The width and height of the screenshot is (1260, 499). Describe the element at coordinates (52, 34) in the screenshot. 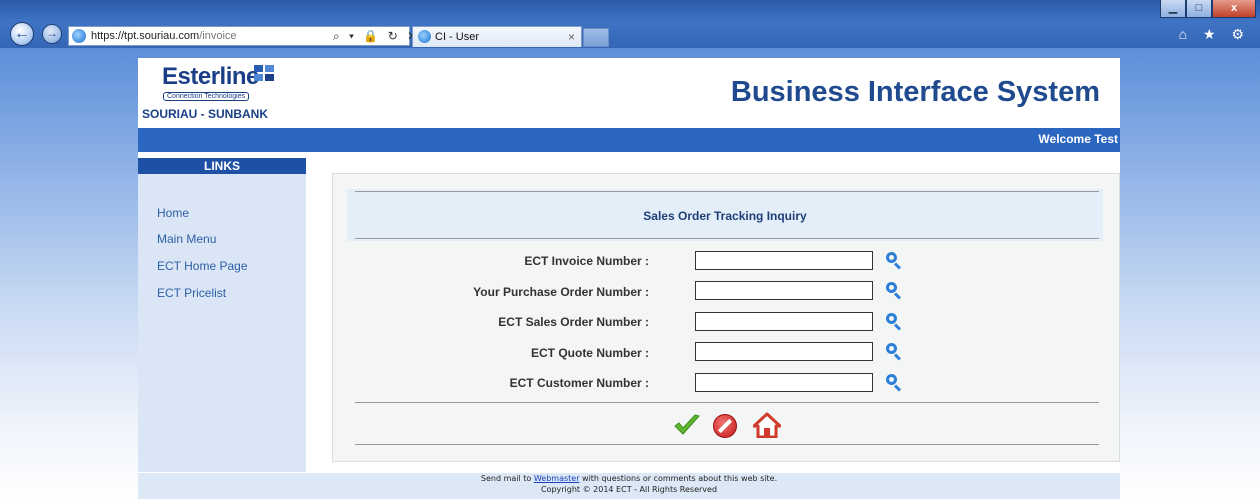

I see `forward-button: →` at that location.